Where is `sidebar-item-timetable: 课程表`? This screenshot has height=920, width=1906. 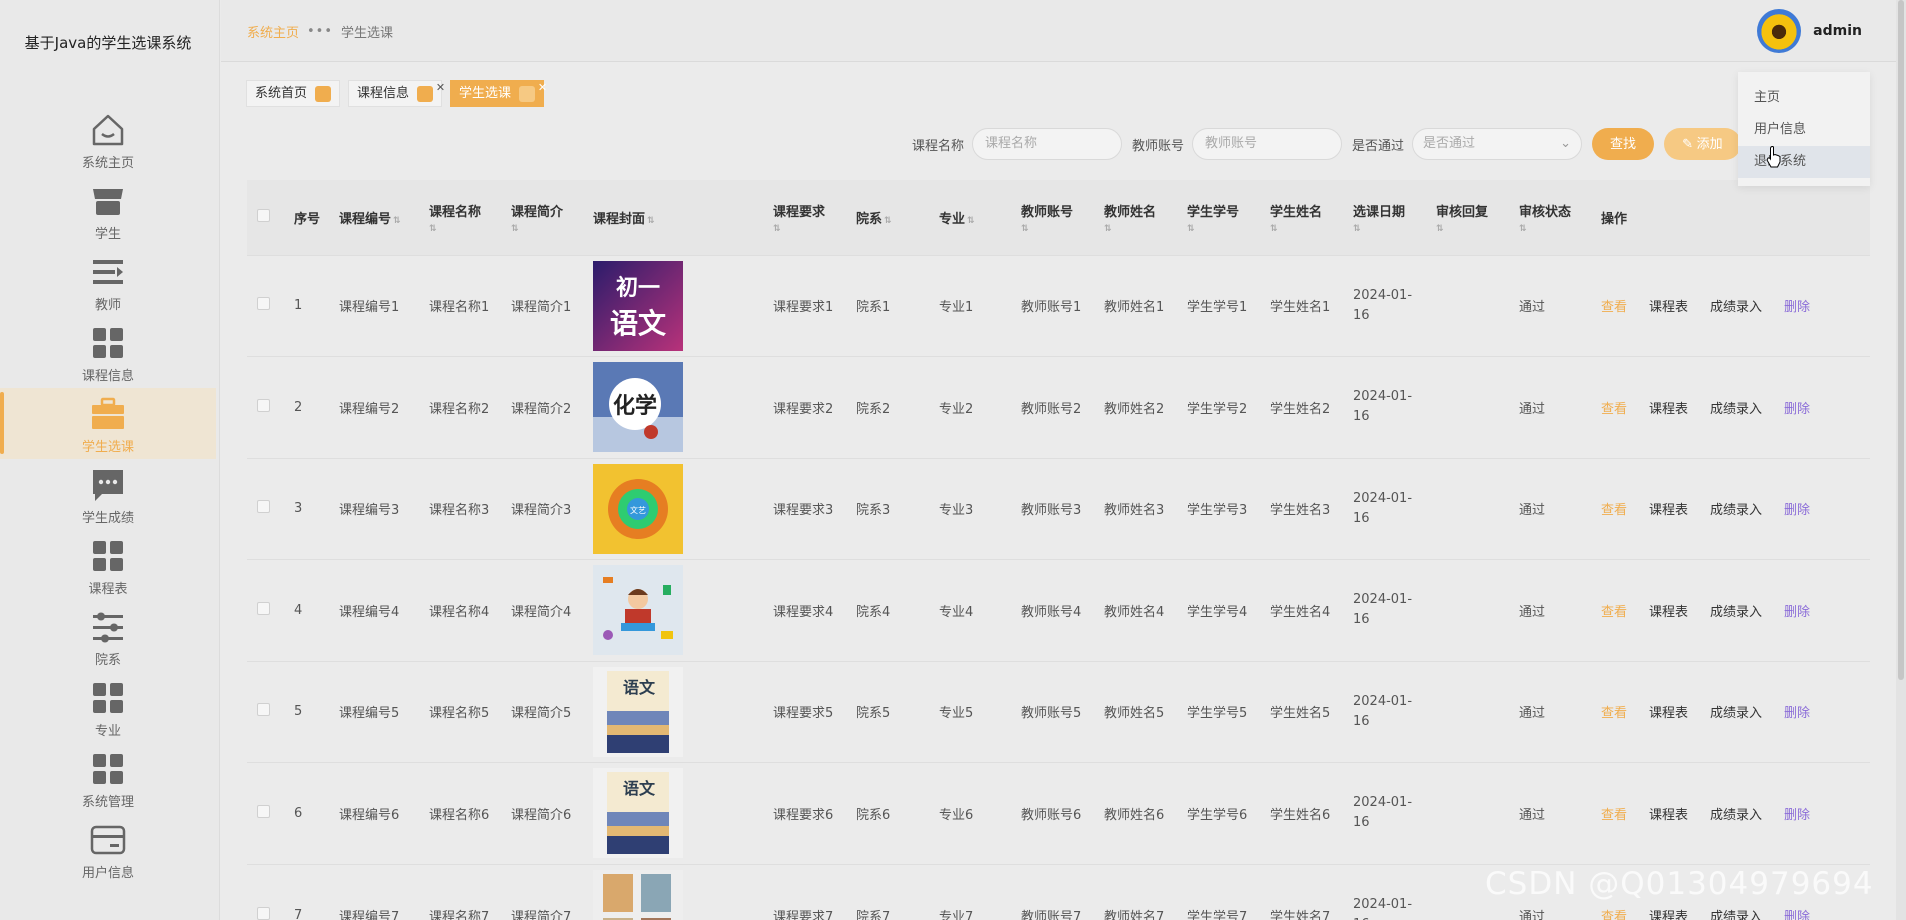
sidebar-item-timetable: 课程表 is located at coordinates (108, 565).